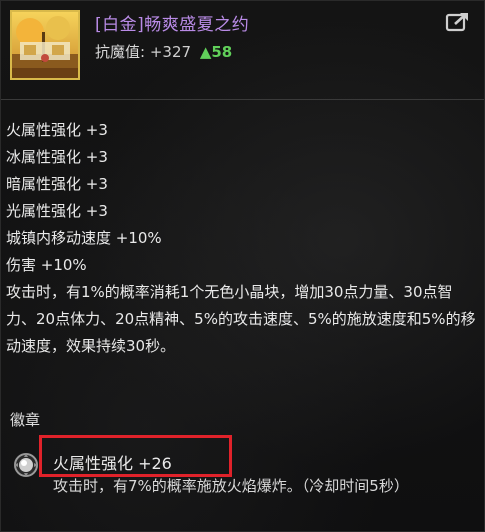 This screenshot has height=532, width=485. Describe the element at coordinates (84, 238) in the screenshot. I see `attribute-line: 城镇内移动速度 +10%` at that location.